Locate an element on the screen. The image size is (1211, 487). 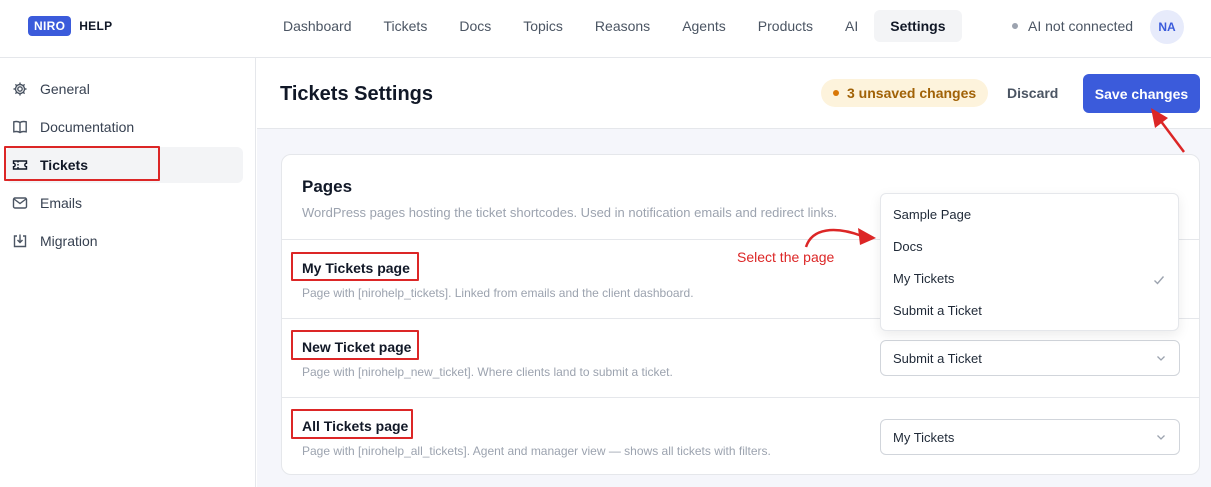
annotation-label: Select the page is located at coordinates (786, 257).